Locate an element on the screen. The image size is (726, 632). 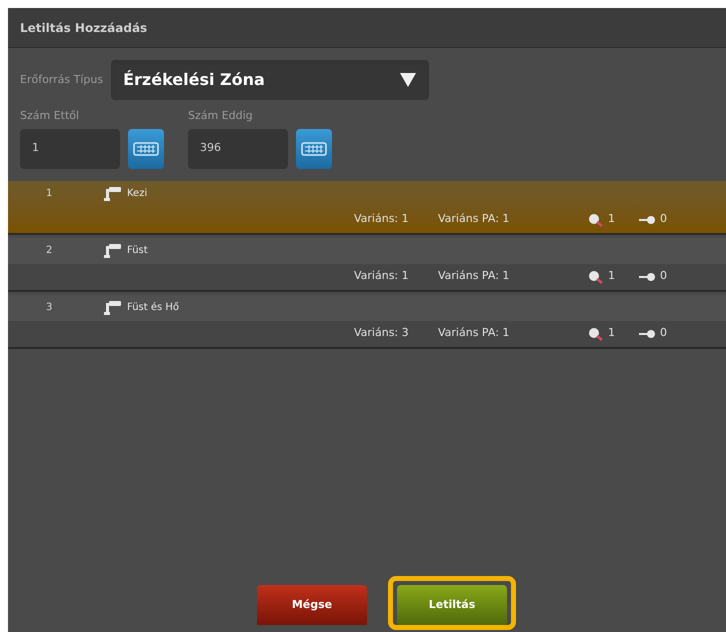
zone-name: Kezi is located at coordinates (137, 194).